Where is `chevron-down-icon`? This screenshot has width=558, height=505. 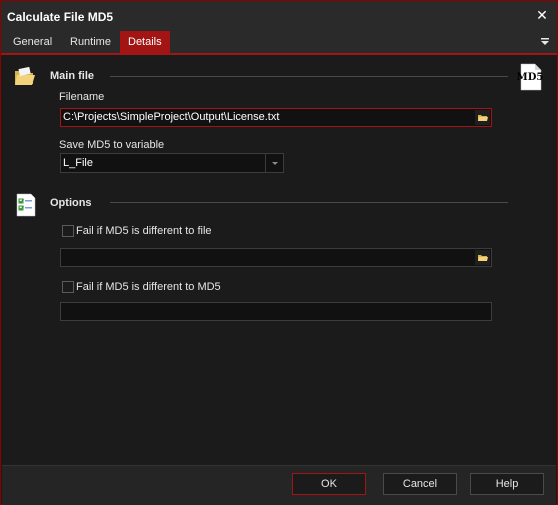
chevron-down-icon is located at coordinates (274, 163).